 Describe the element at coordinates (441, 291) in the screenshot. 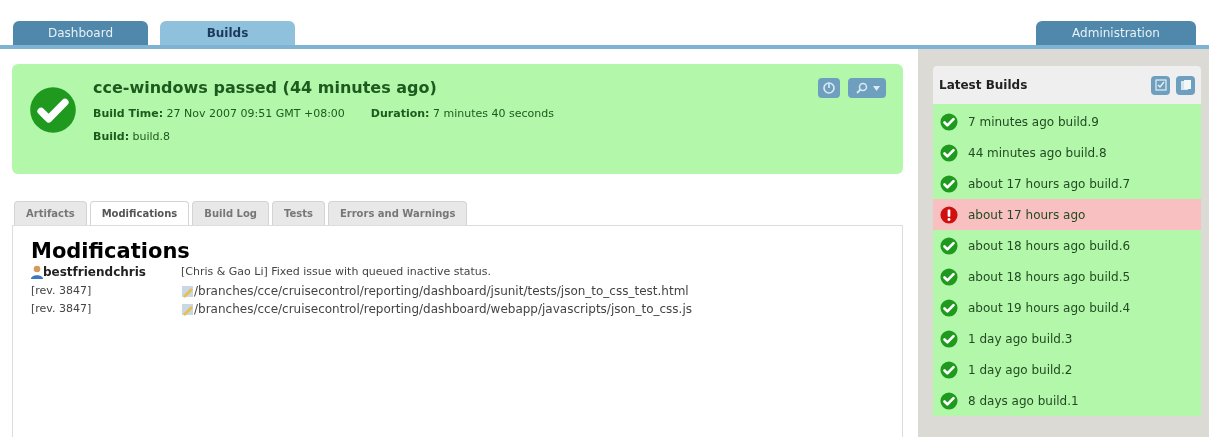

I see `file-path: /branches/cce/cruisecontrol/reporting/dashboard/jsunit/tests/json_to_css_test.html` at that location.